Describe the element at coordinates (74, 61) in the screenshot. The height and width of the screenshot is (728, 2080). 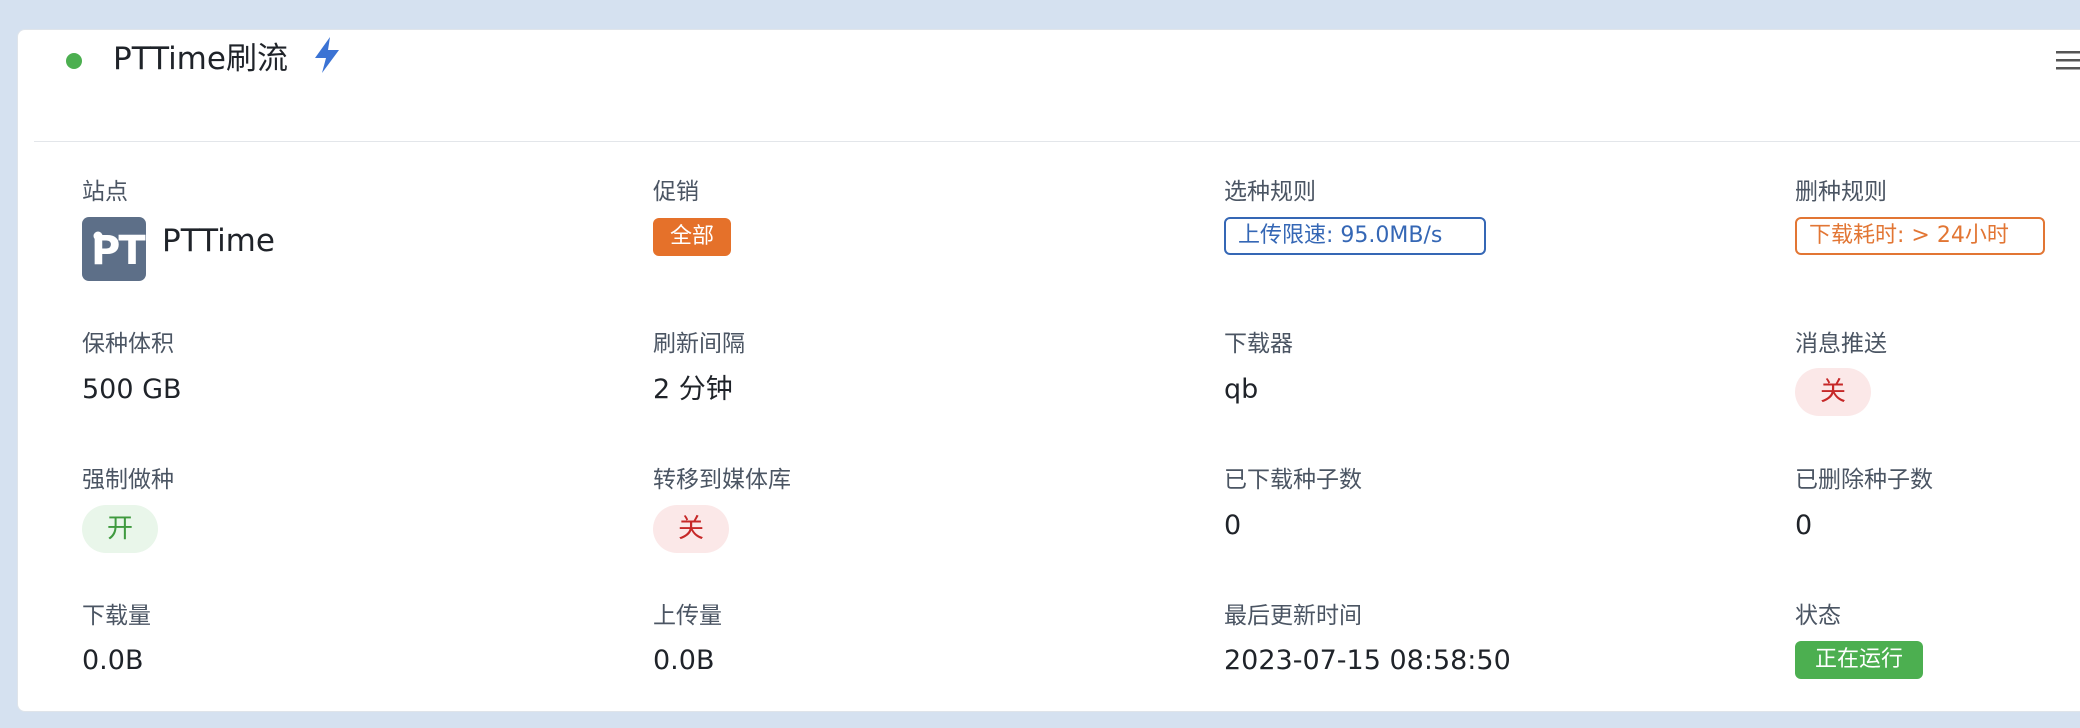
I see `status-dot-icon` at that location.